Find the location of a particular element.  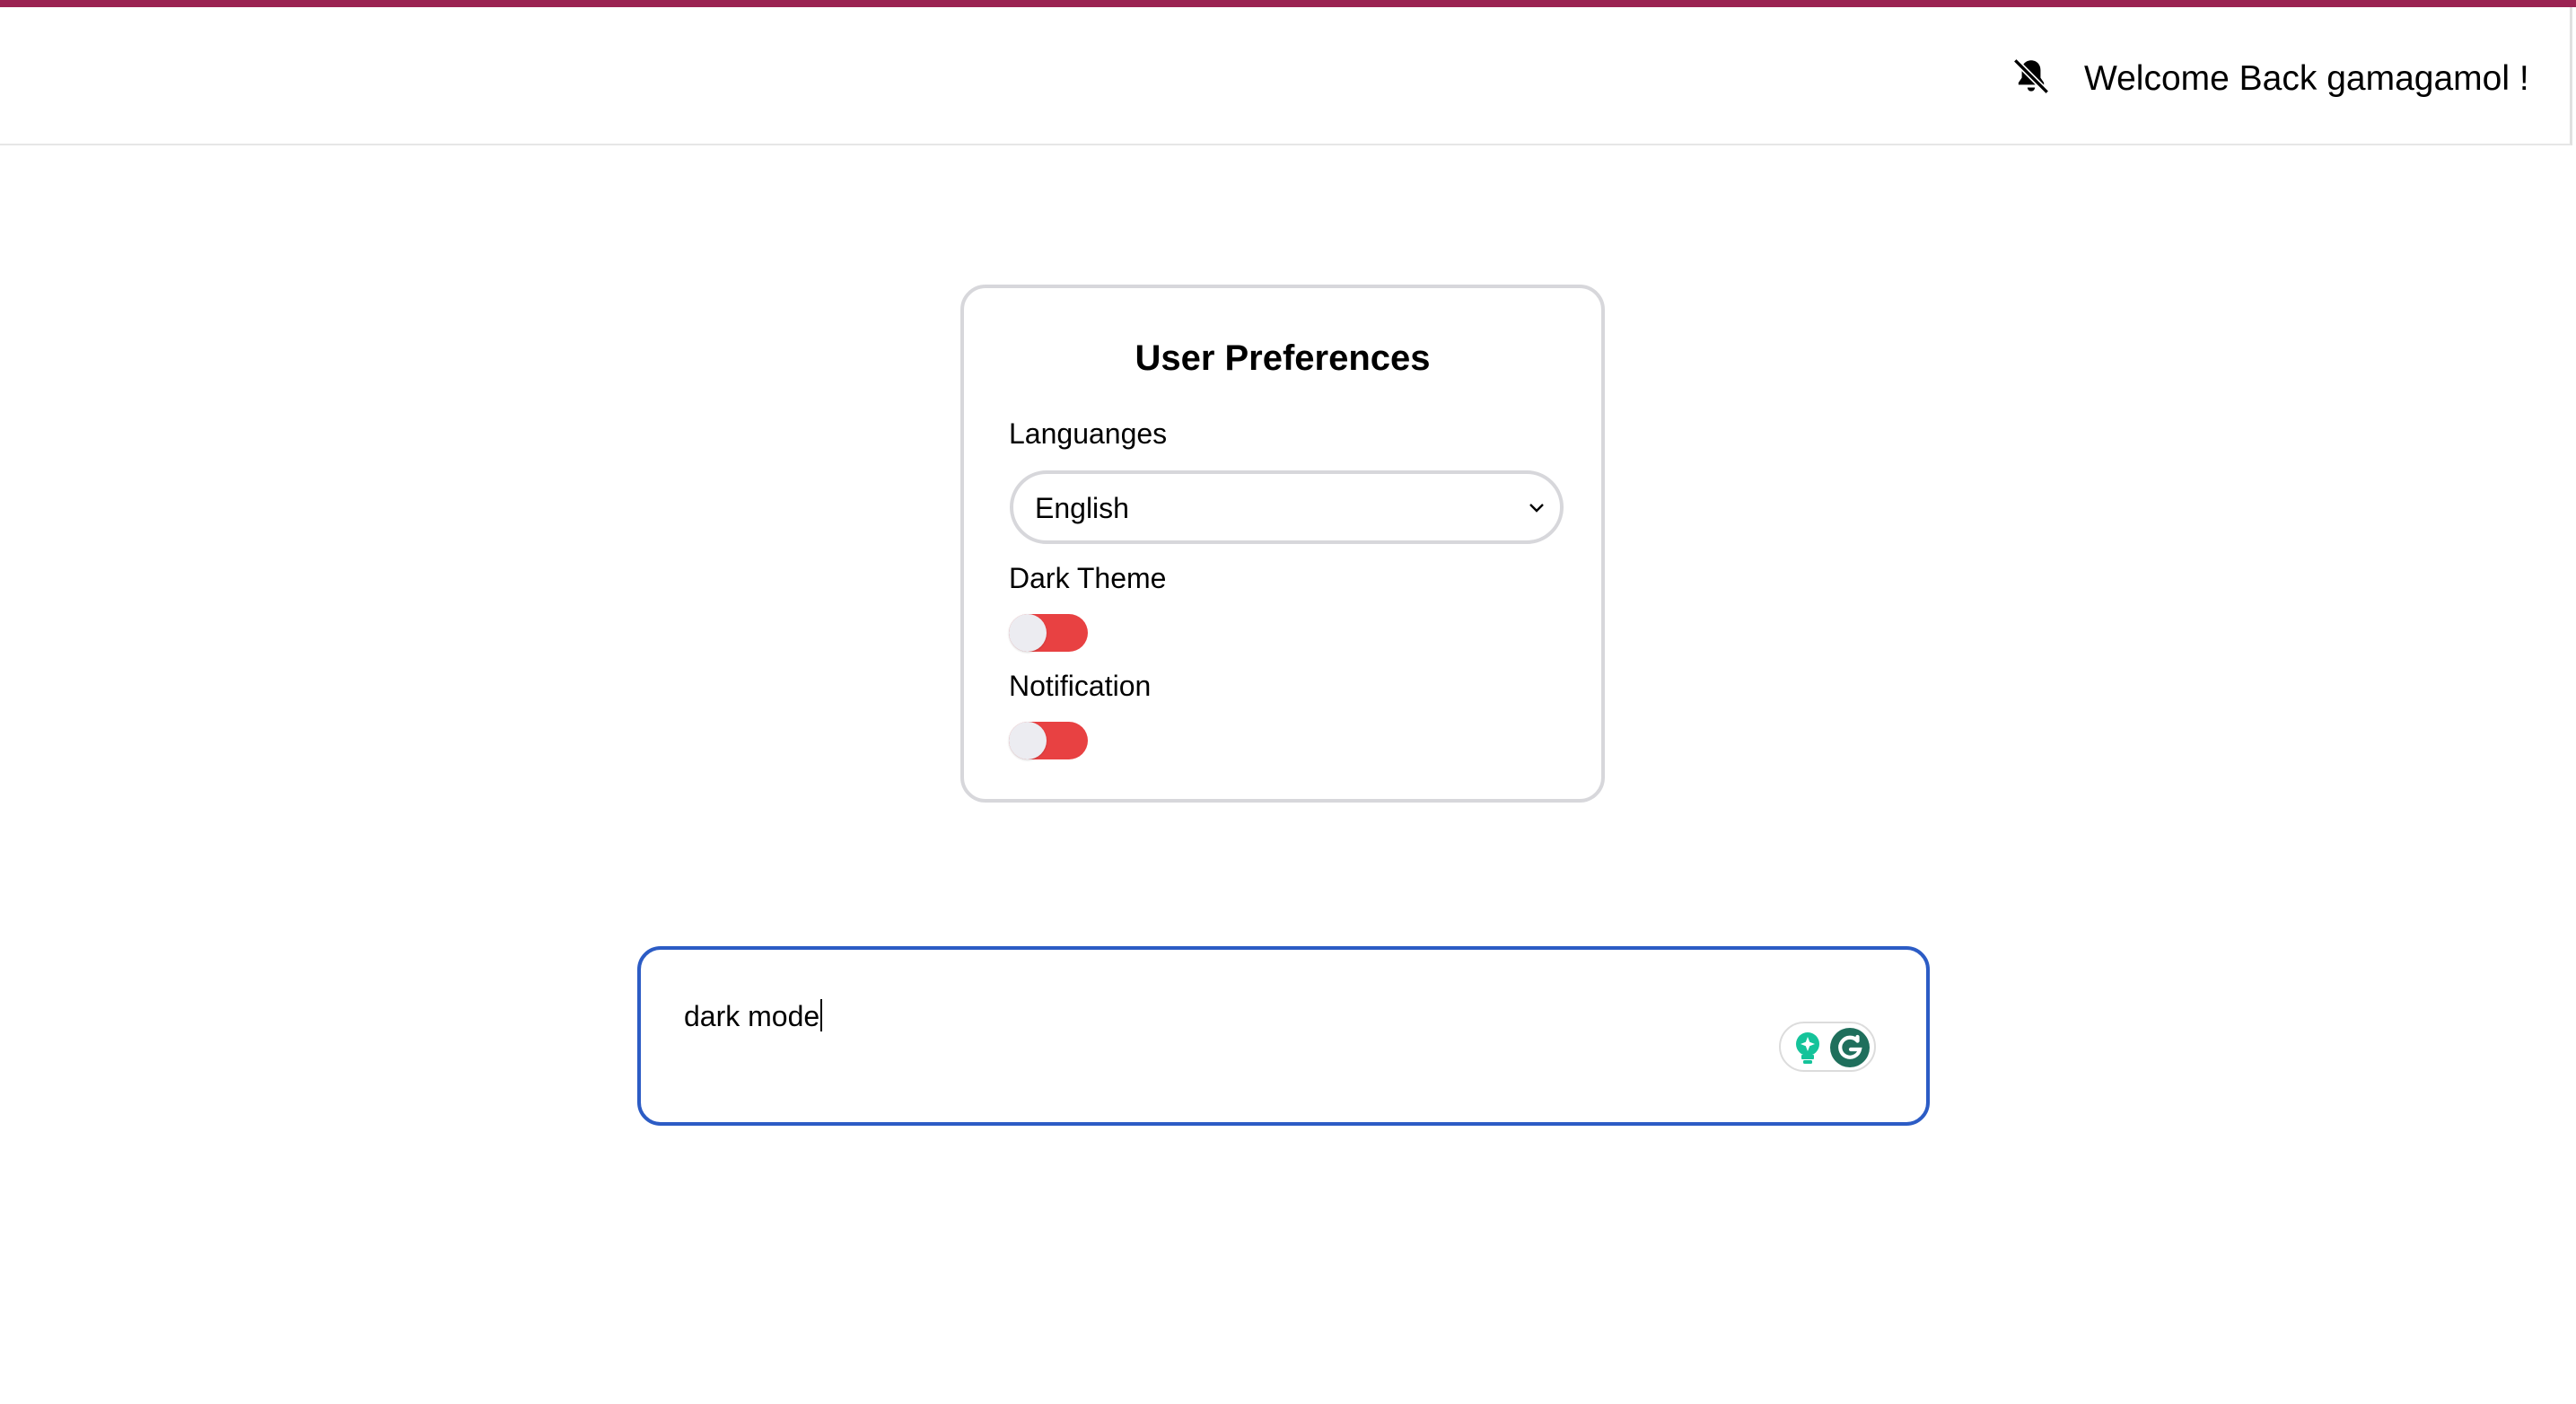

chevron-down-icon is located at coordinates (1537, 508).